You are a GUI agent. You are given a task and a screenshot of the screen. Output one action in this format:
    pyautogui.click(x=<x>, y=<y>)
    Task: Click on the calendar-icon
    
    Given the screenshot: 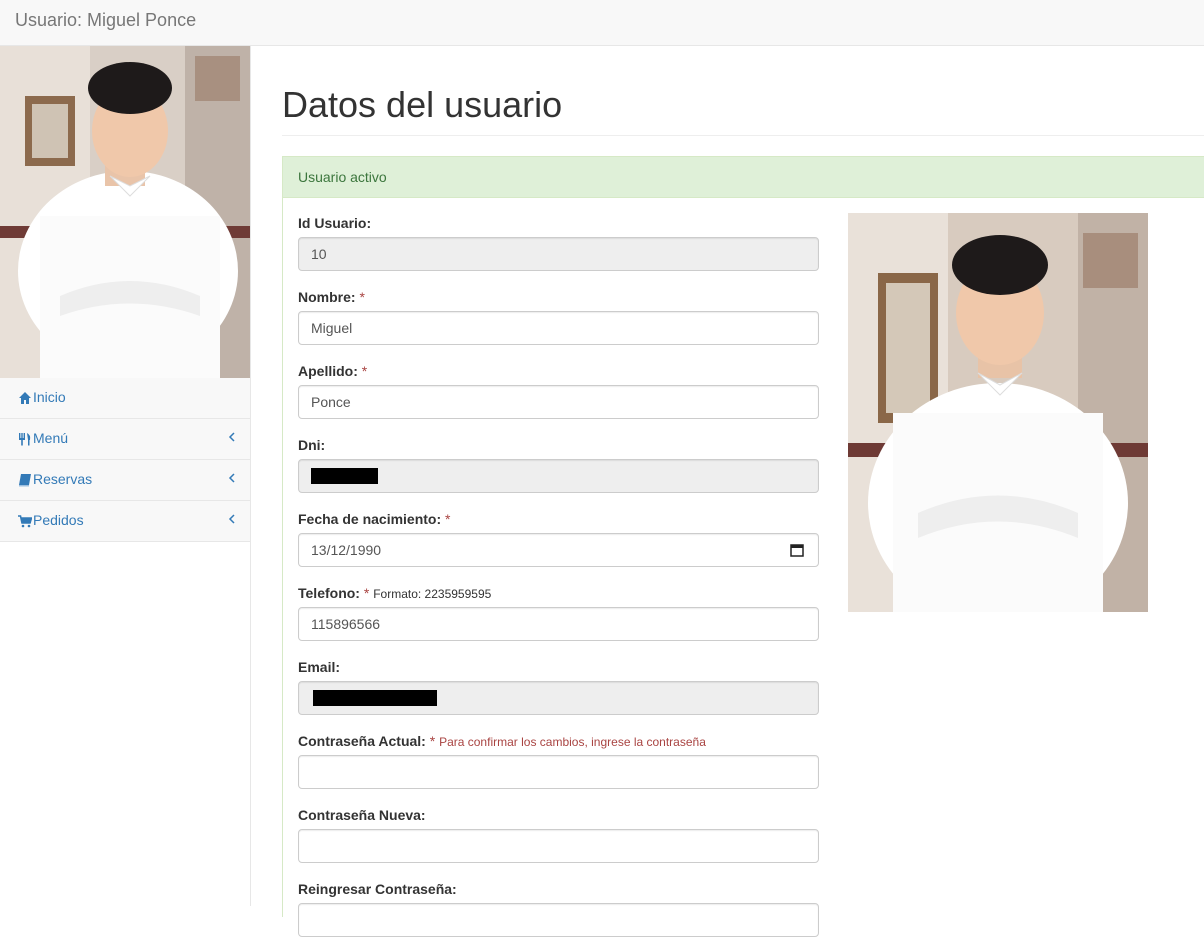 What is the action you would take?
    pyautogui.click(x=797, y=550)
    